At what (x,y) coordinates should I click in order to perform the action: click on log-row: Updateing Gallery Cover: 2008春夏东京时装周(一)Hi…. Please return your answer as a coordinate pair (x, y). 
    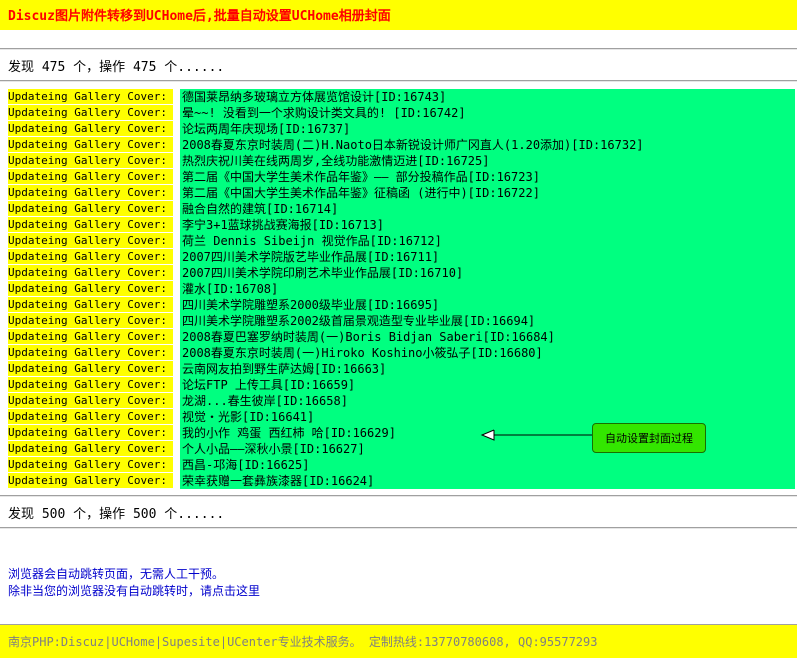
    Looking at the image, I should click on (401, 353).